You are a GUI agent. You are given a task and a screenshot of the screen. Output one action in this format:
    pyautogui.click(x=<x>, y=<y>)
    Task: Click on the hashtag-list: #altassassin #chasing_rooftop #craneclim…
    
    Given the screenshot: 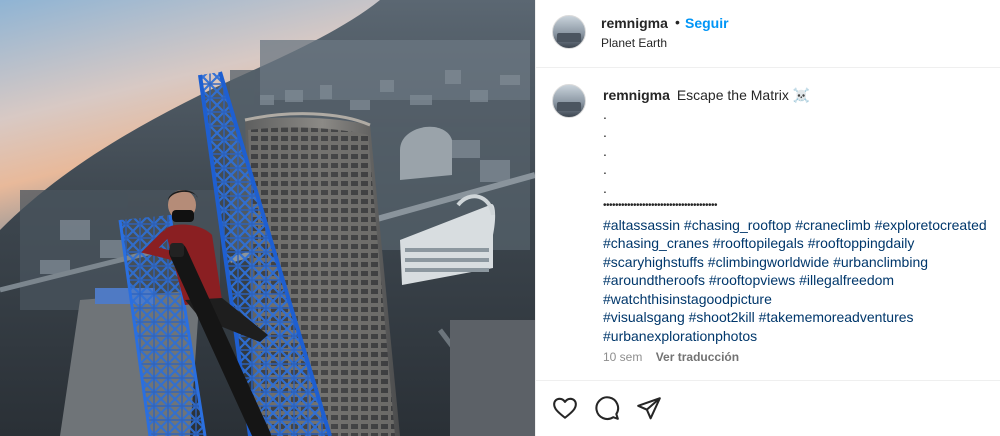 What is the action you would take?
    pyautogui.click(x=800, y=281)
    